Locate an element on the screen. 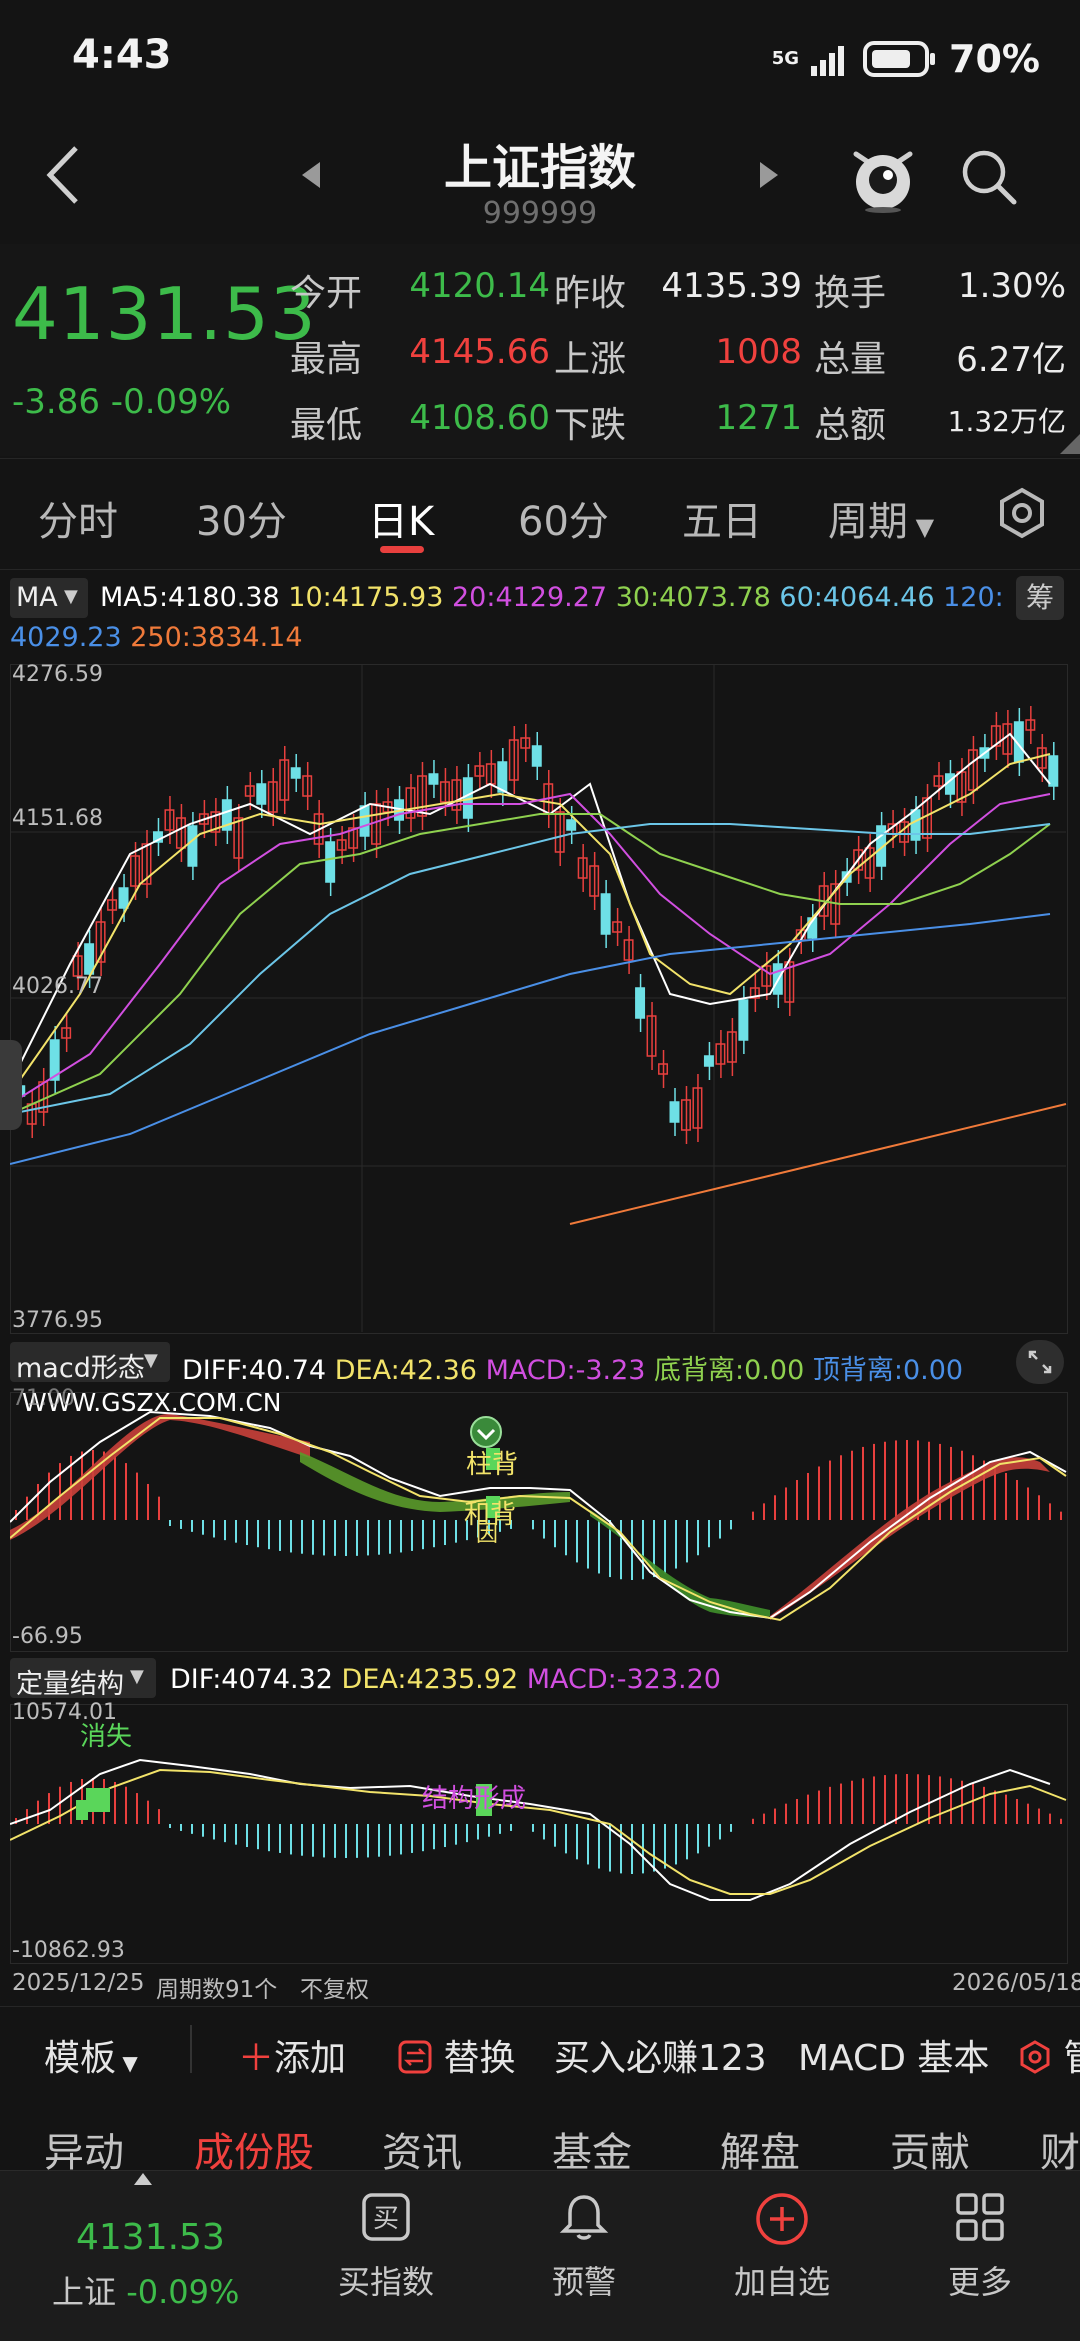 The height and width of the screenshot is (2341, 1080). macd-basic-indicator: MACD 基本 is located at coordinates (893, 2055).